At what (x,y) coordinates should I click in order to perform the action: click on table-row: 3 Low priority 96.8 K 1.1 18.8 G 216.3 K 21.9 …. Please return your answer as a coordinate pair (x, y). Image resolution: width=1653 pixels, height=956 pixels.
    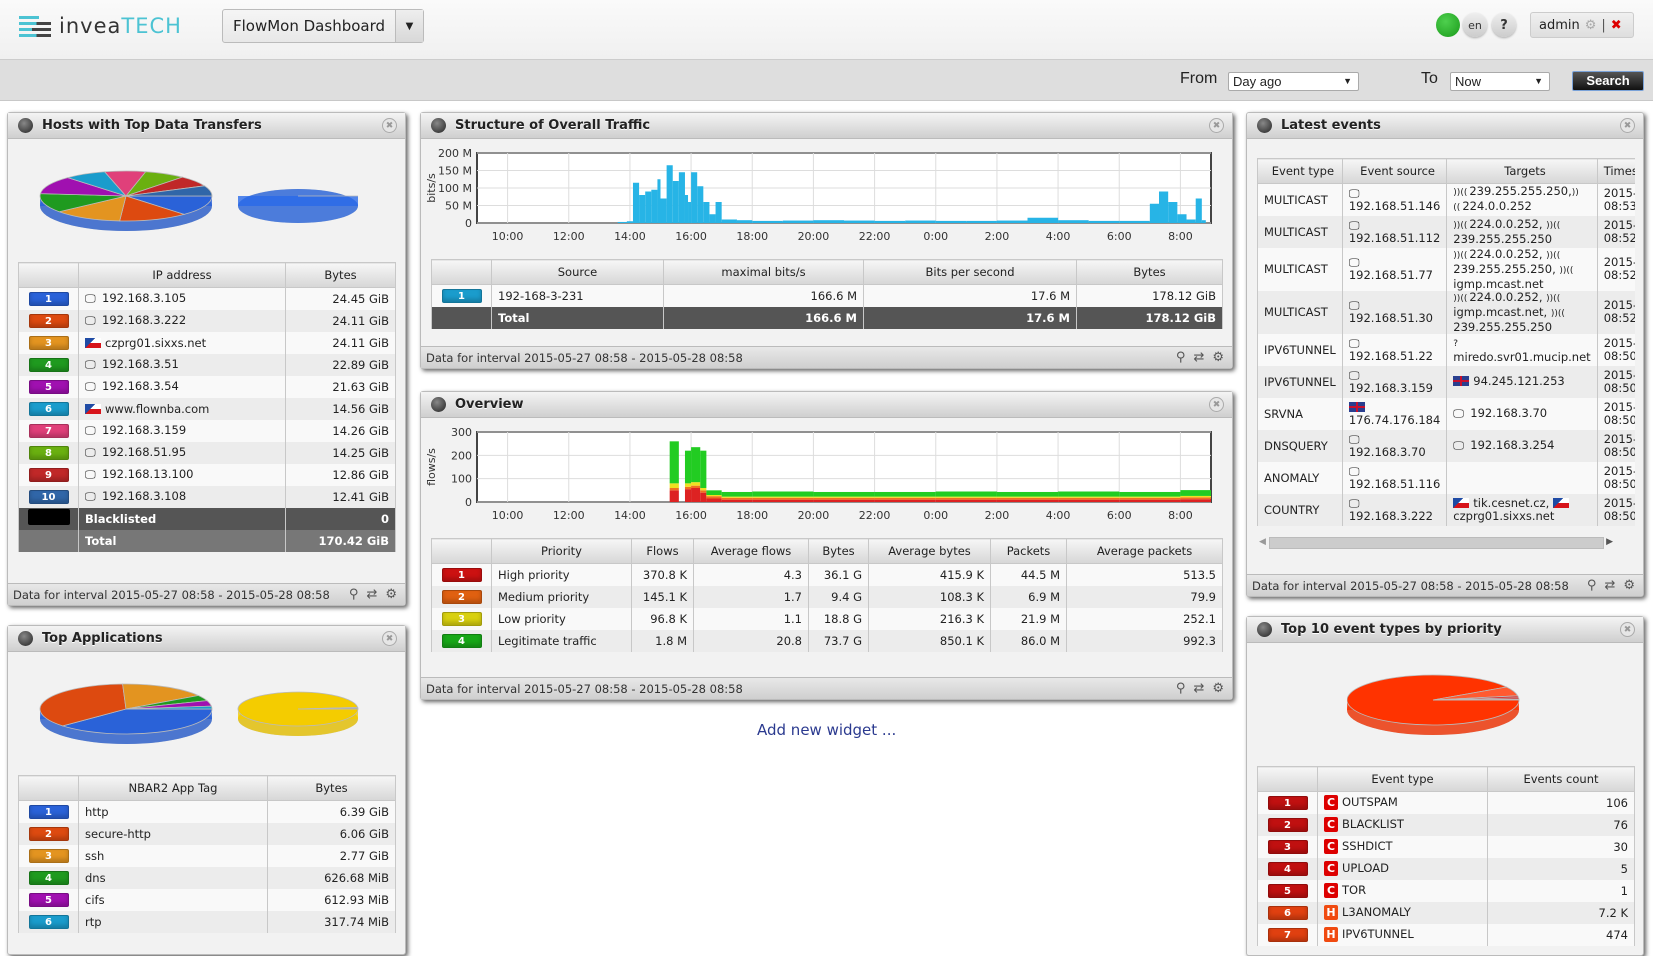
    Looking at the image, I should click on (827, 618).